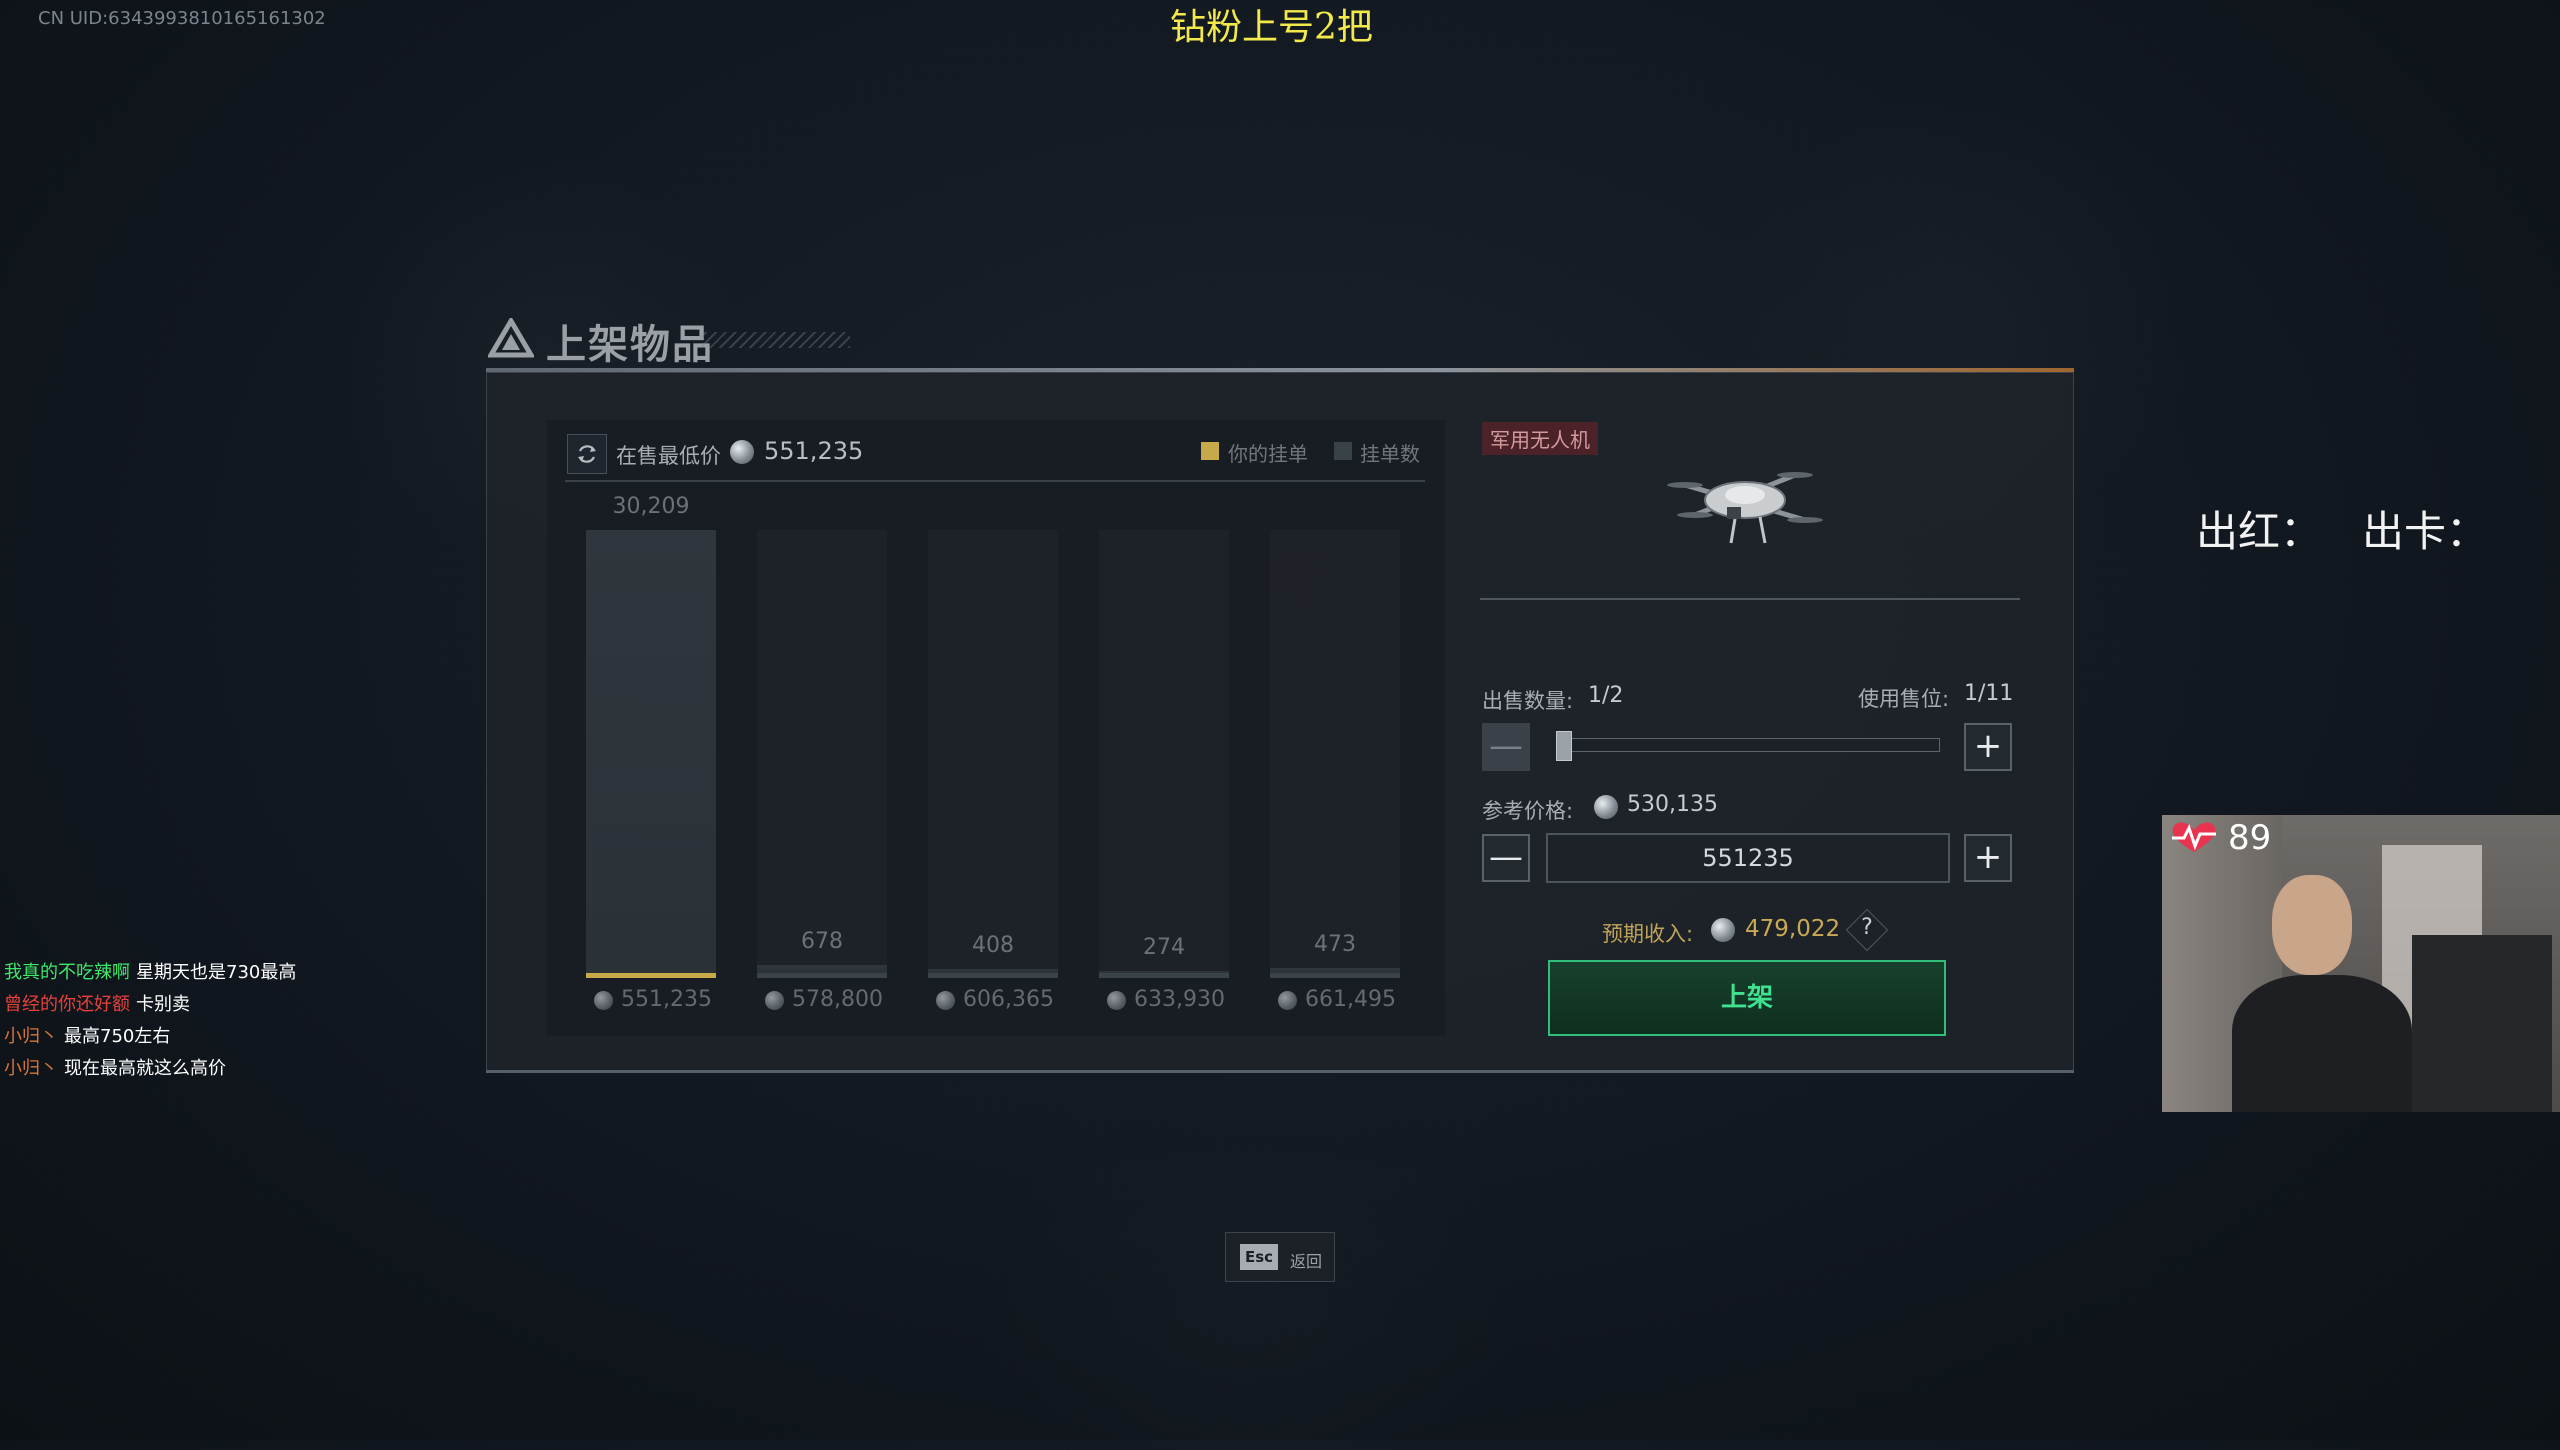 The height and width of the screenshot is (1450, 2560). Describe the element at coordinates (1280, 1071) in the screenshot. I see `dialog-bottom-border` at that location.